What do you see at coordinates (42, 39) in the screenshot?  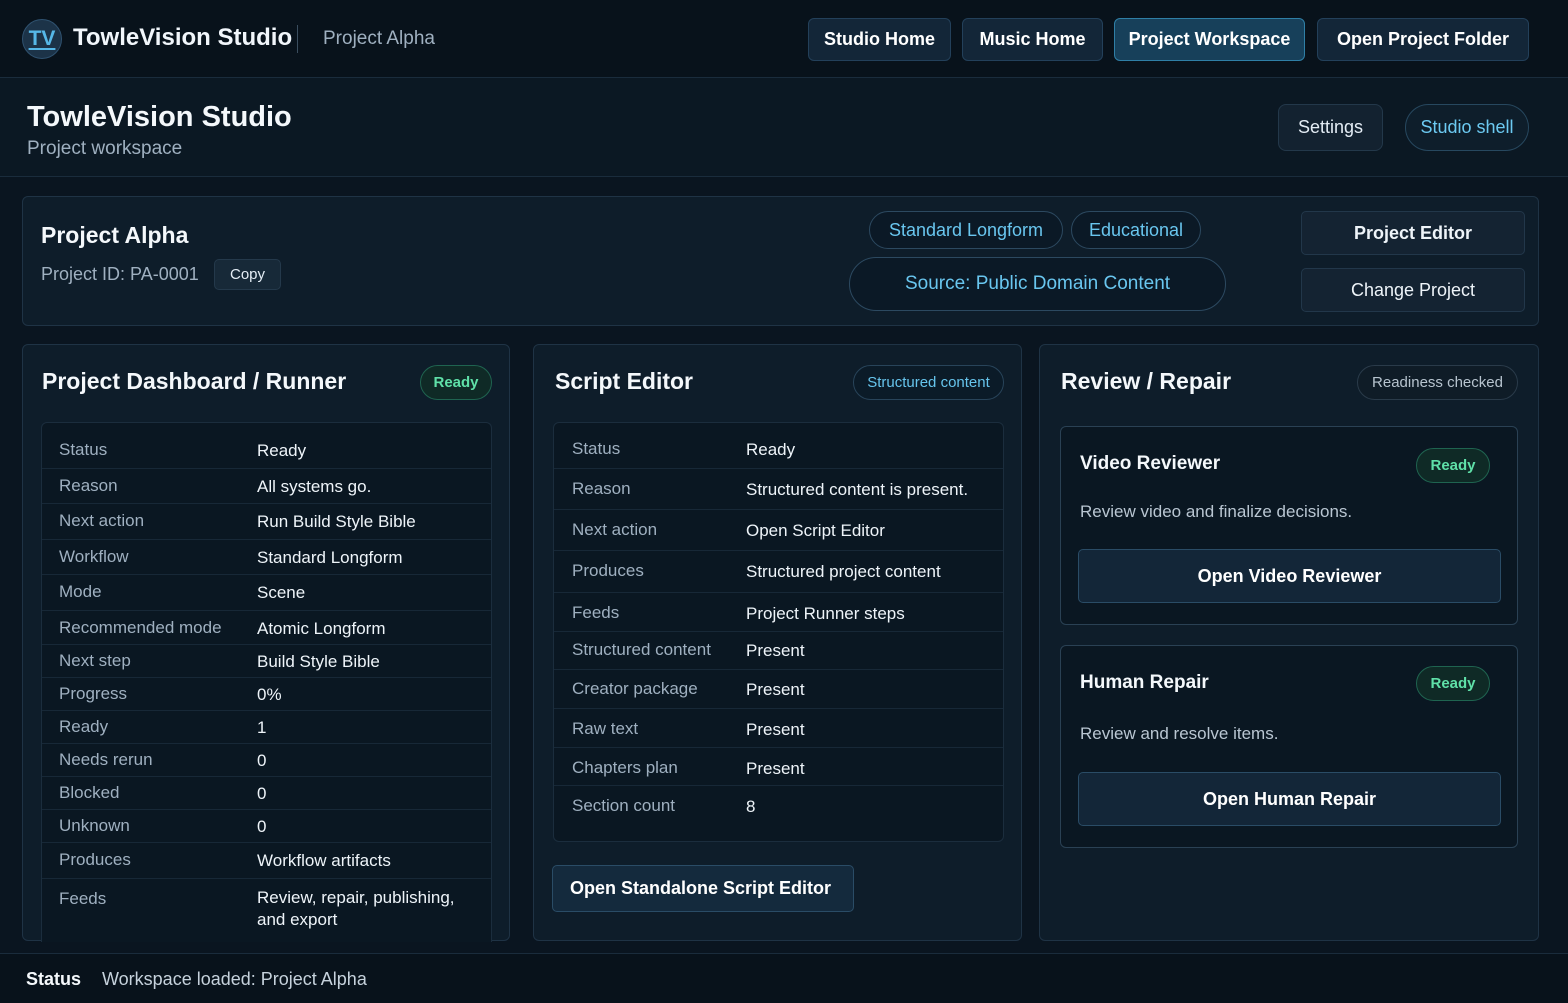 I see `brand-logo-icon: TV` at bounding box center [42, 39].